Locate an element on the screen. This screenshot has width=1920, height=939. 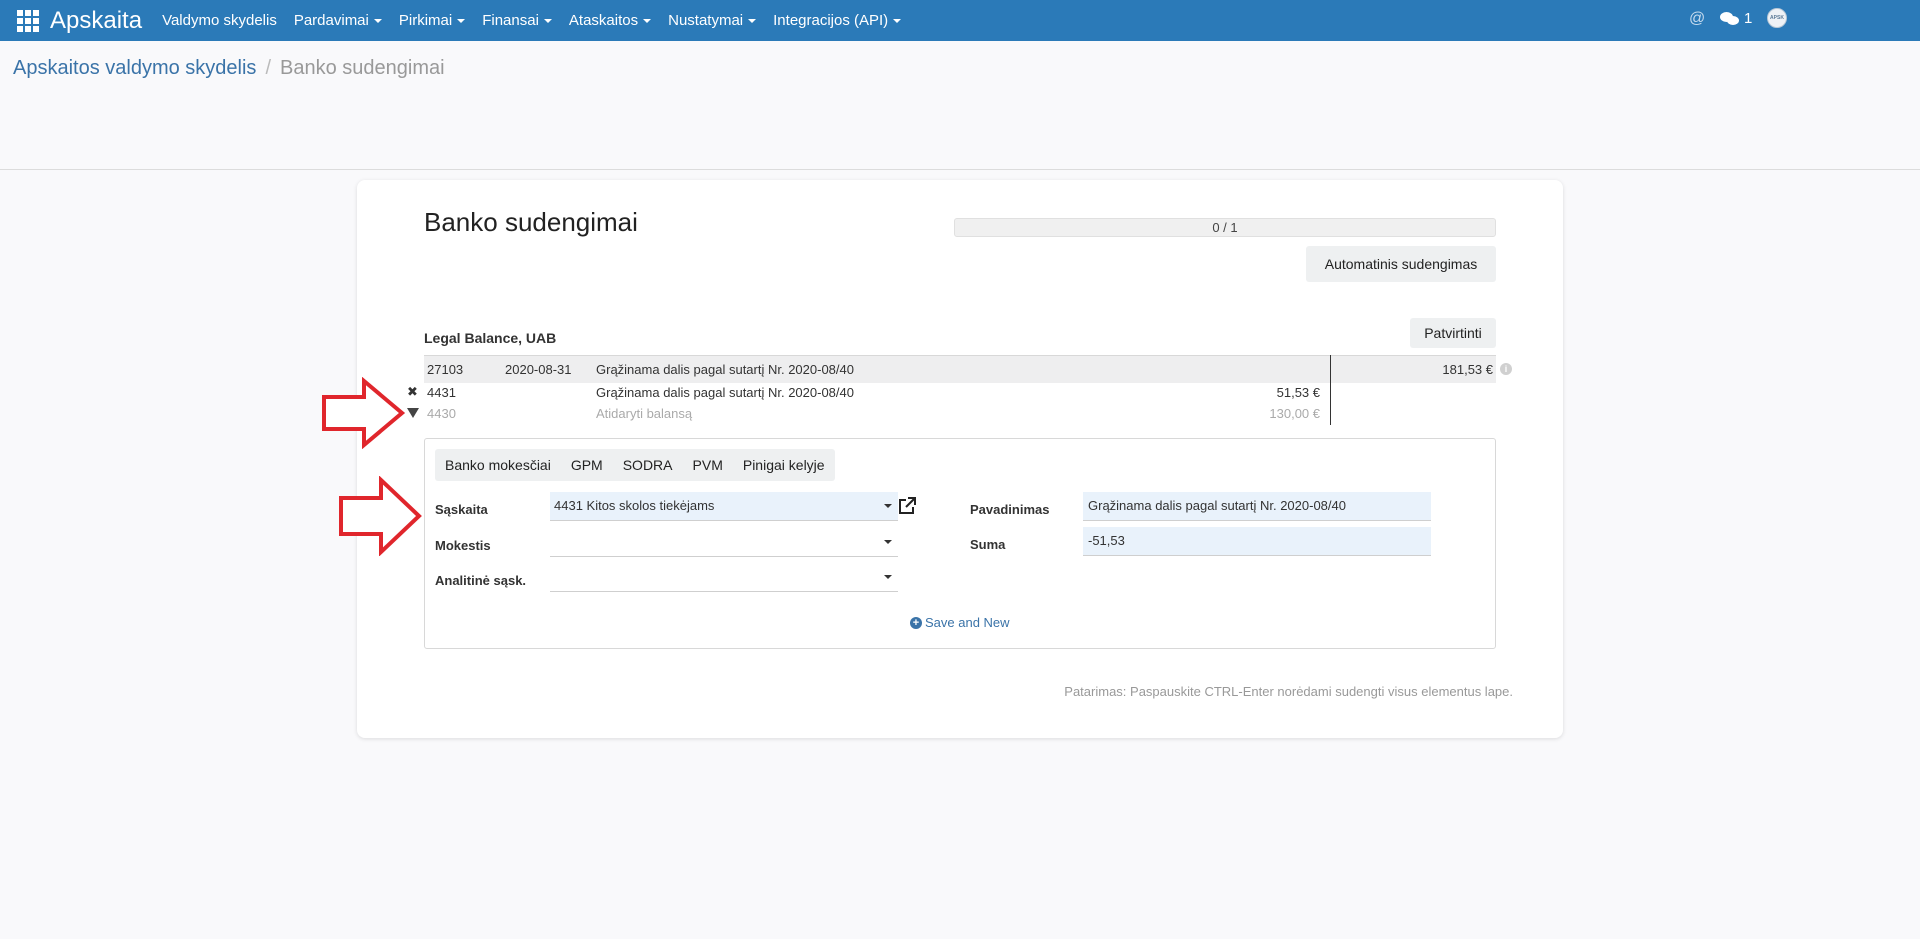
message-count: 1 is located at coordinates (1748, 18).